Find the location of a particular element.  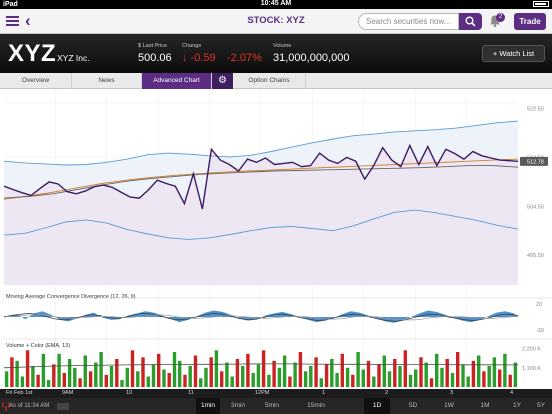

watchlist-button: + Watch List is located at coordinates (513, 53).